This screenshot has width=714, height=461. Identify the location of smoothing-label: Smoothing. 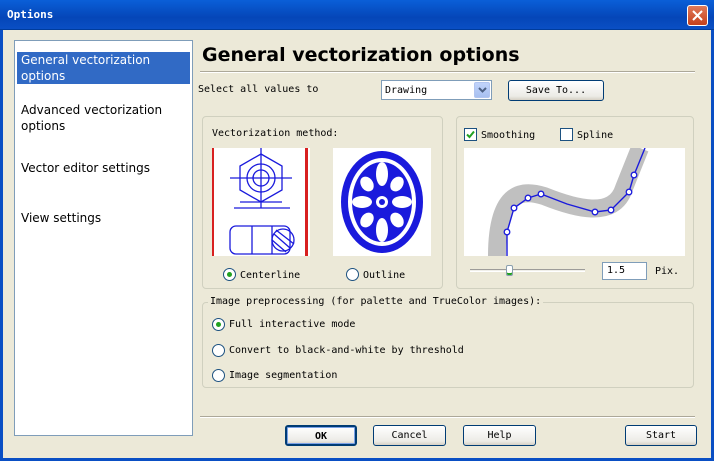
(508, 135).